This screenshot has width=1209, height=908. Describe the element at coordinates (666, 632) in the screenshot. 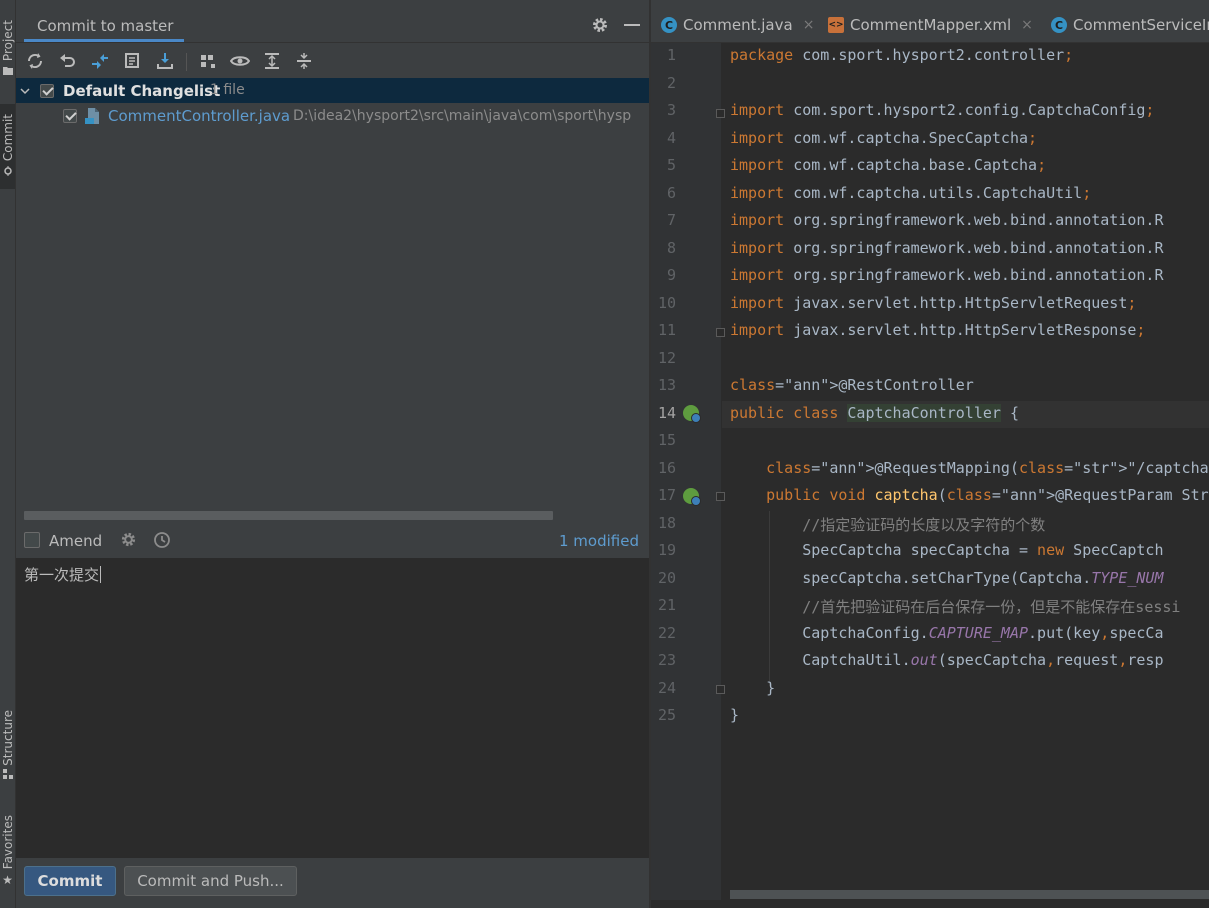

I see `line-number: 22` at that location.